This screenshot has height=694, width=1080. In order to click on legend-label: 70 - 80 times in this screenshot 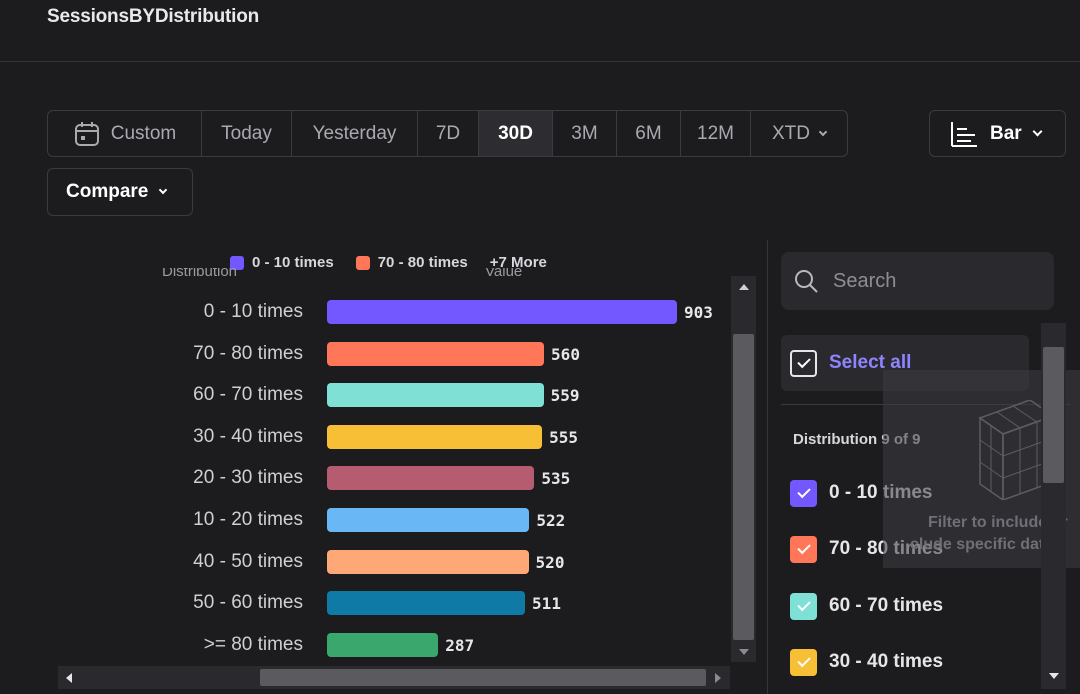, I will do `click(422, 262)`.